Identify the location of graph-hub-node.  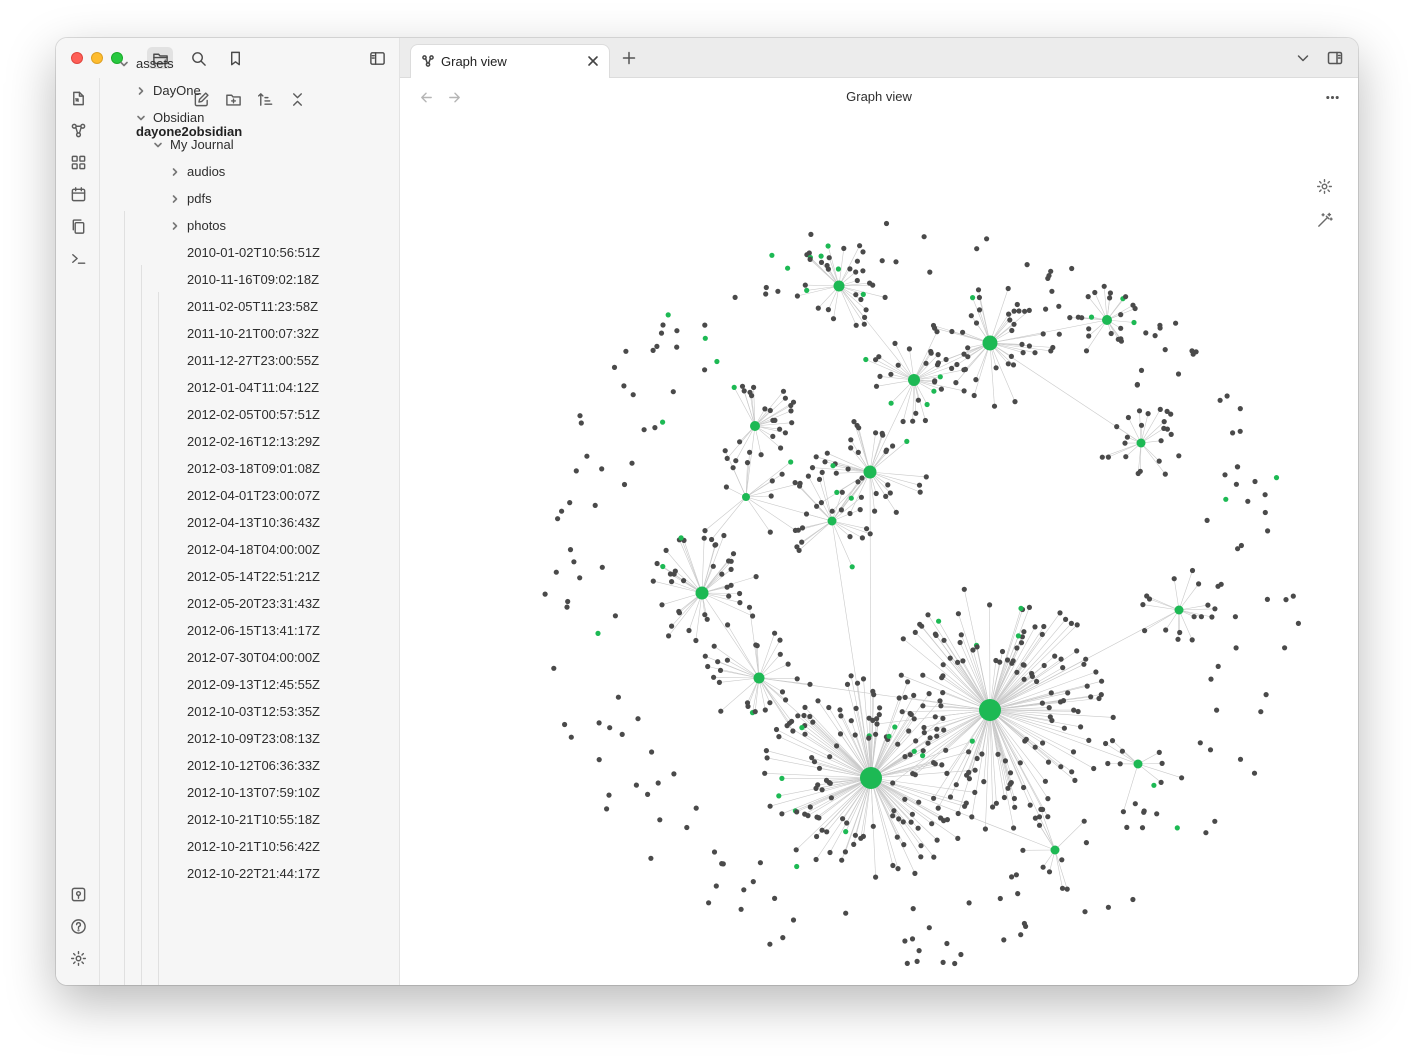
(1141, 443).